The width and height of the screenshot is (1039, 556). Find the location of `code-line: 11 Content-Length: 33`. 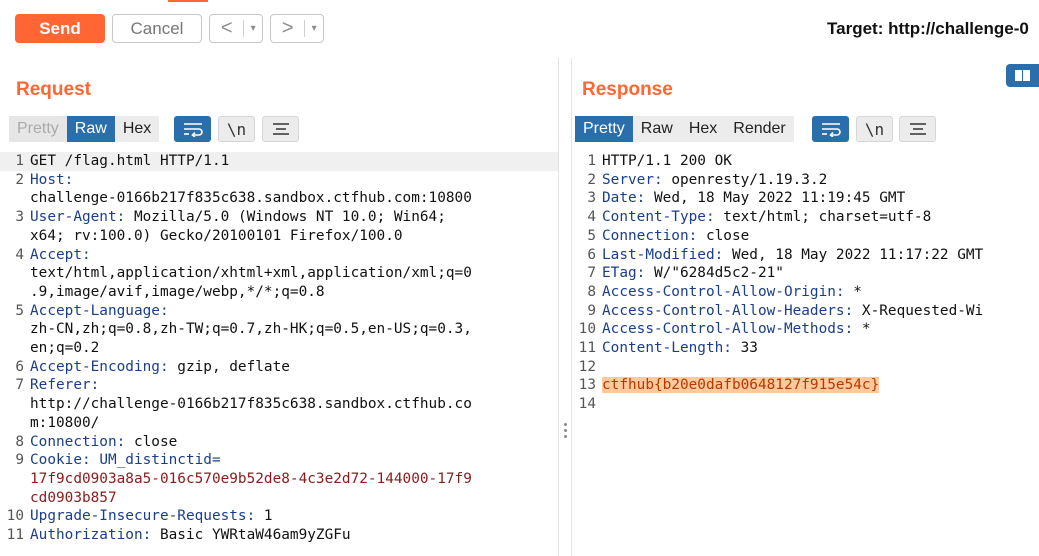

code-line: 11 Content-Length: 33 is located at coordinates (805, 348).